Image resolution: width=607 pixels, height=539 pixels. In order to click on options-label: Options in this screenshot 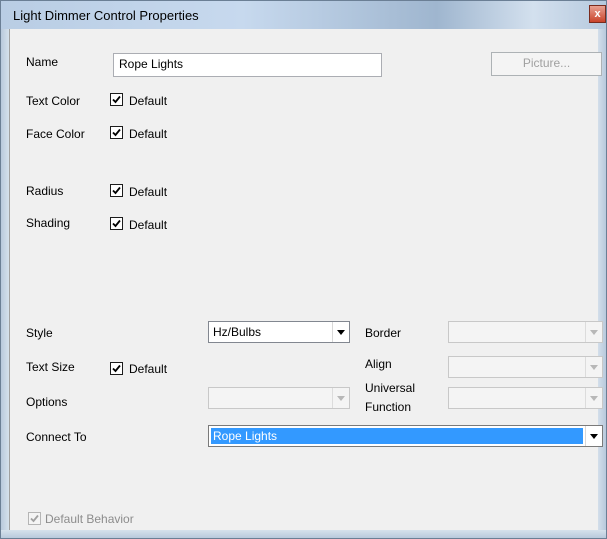, I will do `click(47, 402)`.